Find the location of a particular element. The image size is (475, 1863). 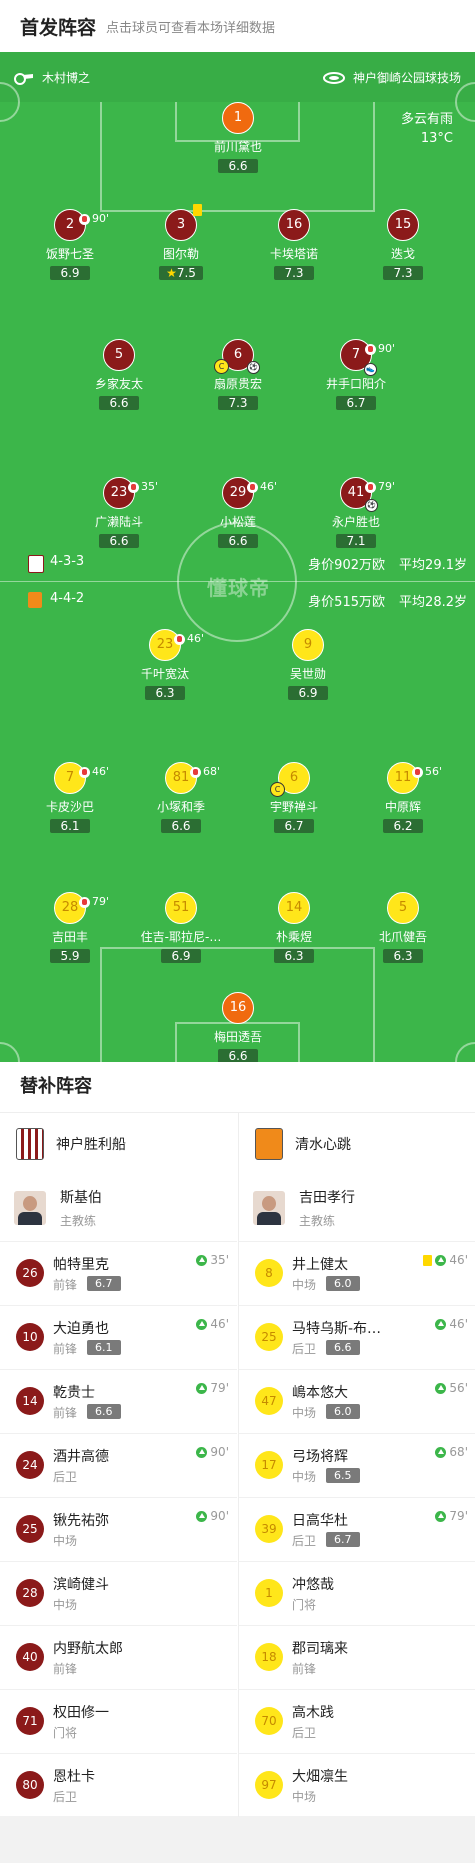

sub-off-icon is located at coordinates (84, 902).